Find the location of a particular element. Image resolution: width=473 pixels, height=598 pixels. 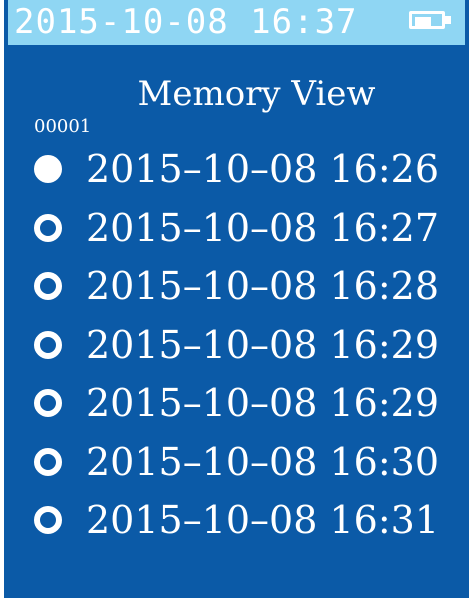

memory-entry: 2015–10–08 16:26 is located at coordinates (246, 169).